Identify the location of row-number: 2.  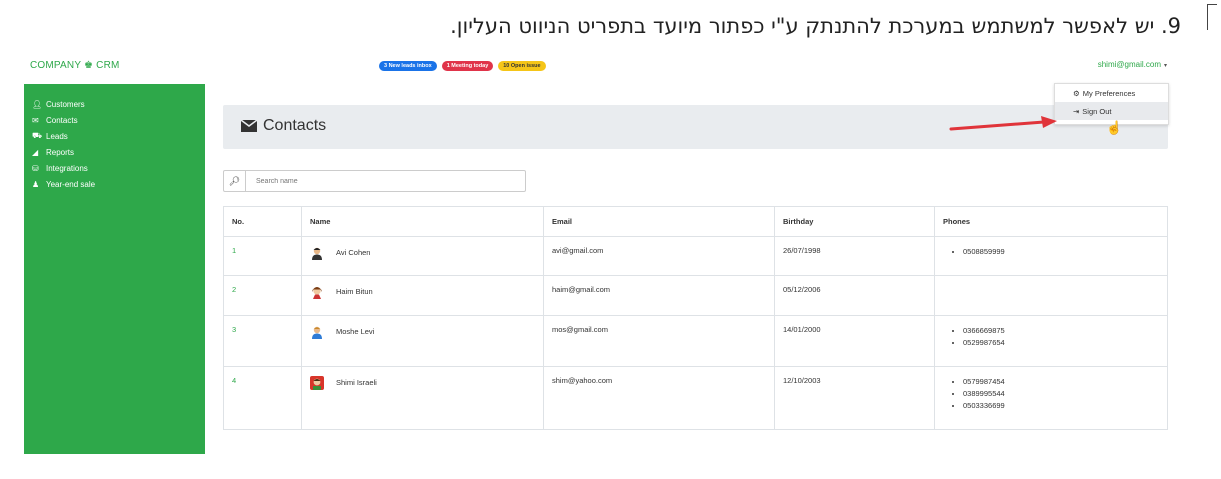
(262, 295).